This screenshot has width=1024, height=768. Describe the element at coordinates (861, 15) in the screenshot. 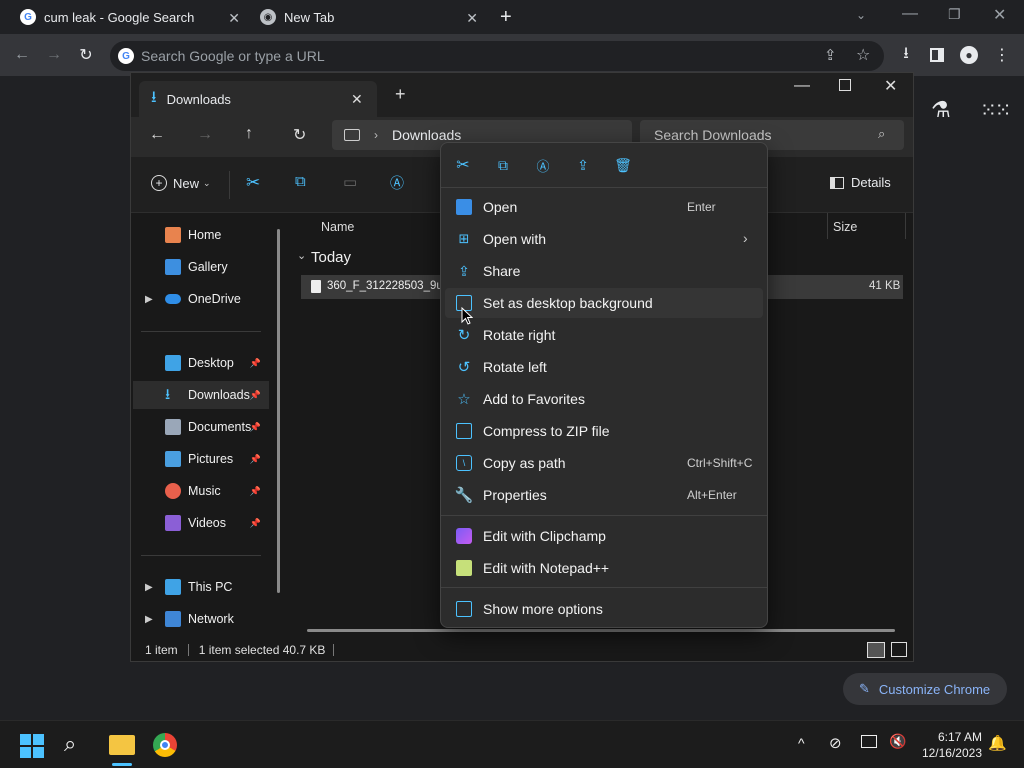

I see `tab-search-icon: ⌄` at that location.